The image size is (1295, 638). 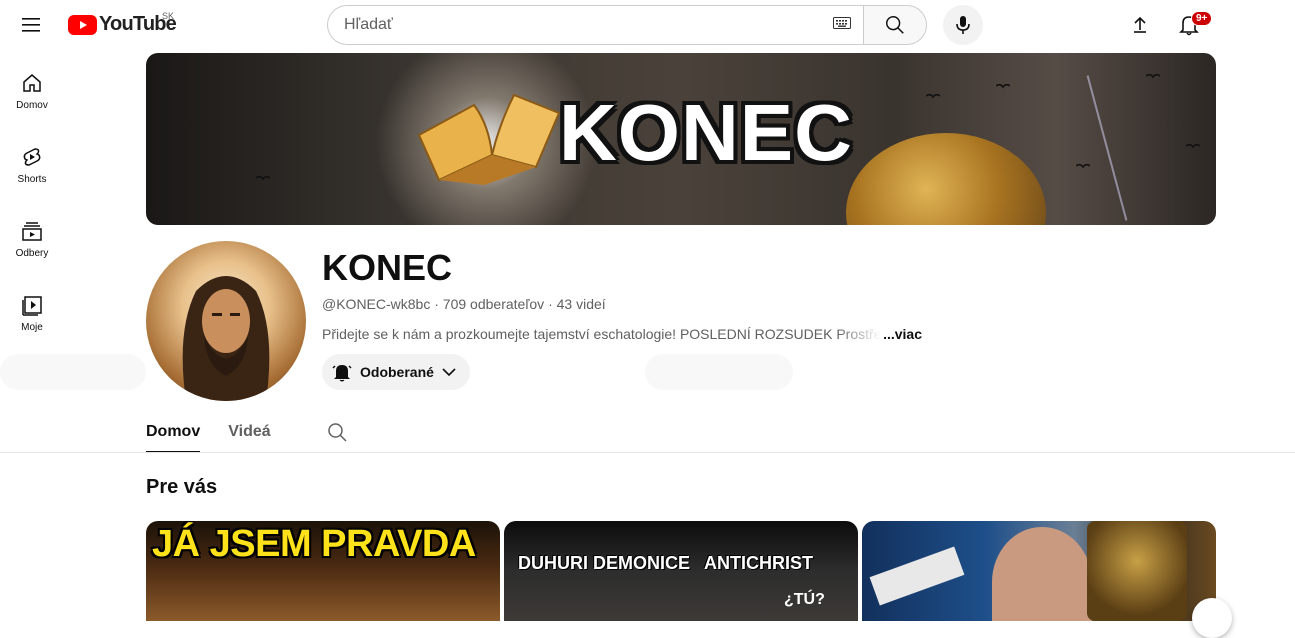 I want to click on youtube-logo: YouTube, so click(x=122, y=24).